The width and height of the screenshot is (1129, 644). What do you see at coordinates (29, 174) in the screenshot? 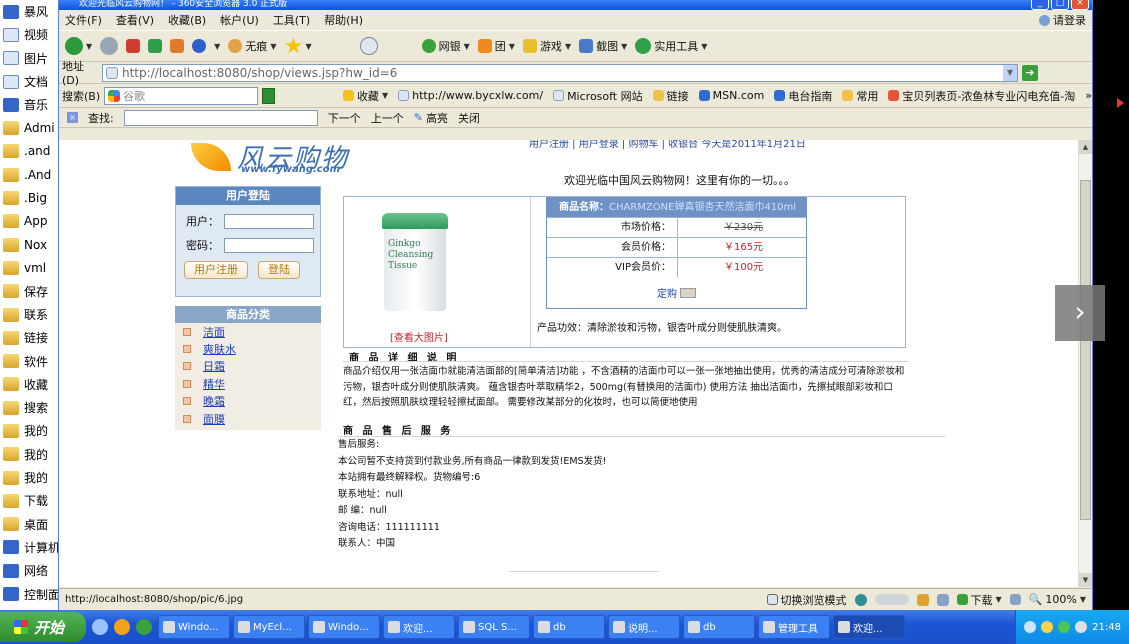
I see `desktop-item: .And` at bounding box center [29, 174].